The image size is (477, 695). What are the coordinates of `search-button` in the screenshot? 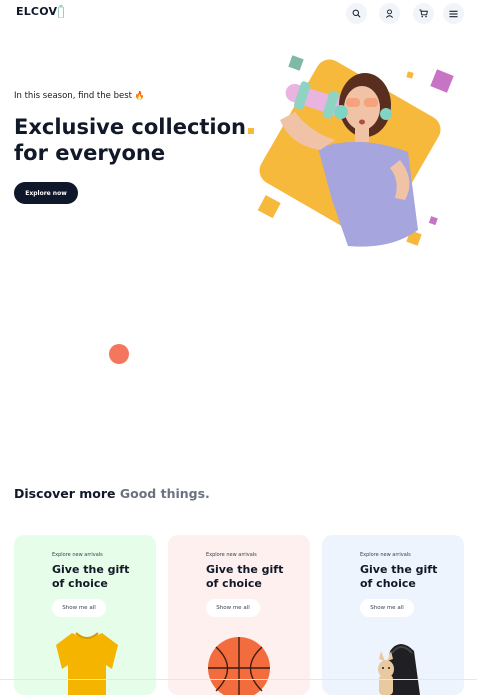 It's located at (356, 13).